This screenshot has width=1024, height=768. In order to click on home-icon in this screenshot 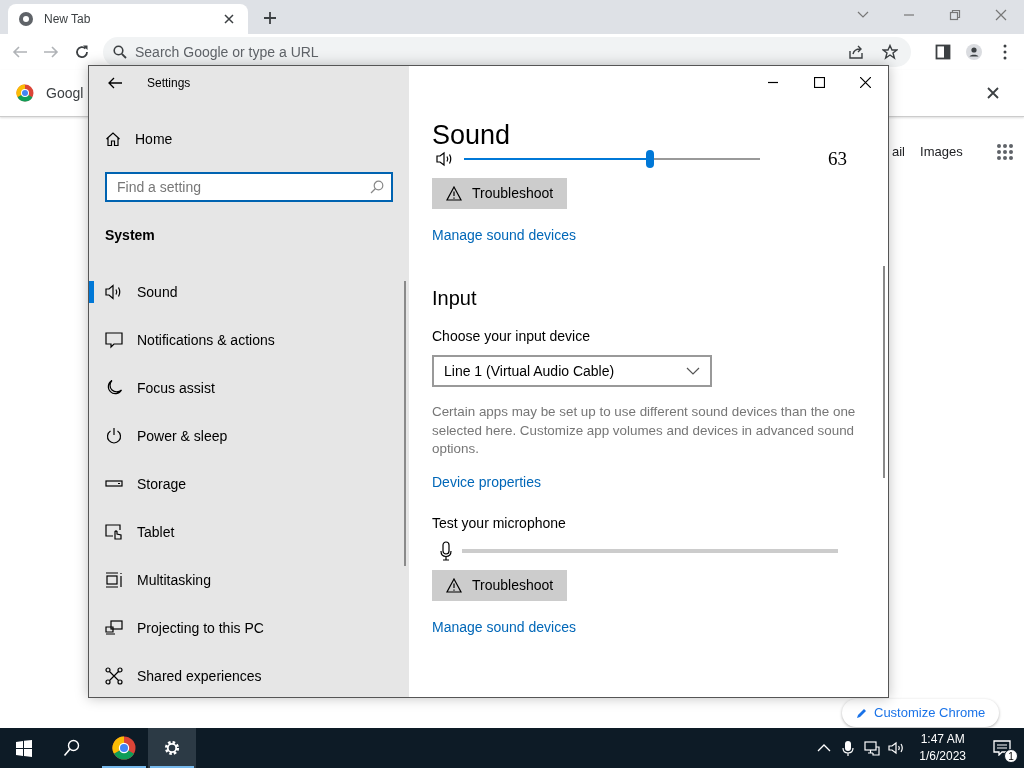, I will do `click(113, 139)`.